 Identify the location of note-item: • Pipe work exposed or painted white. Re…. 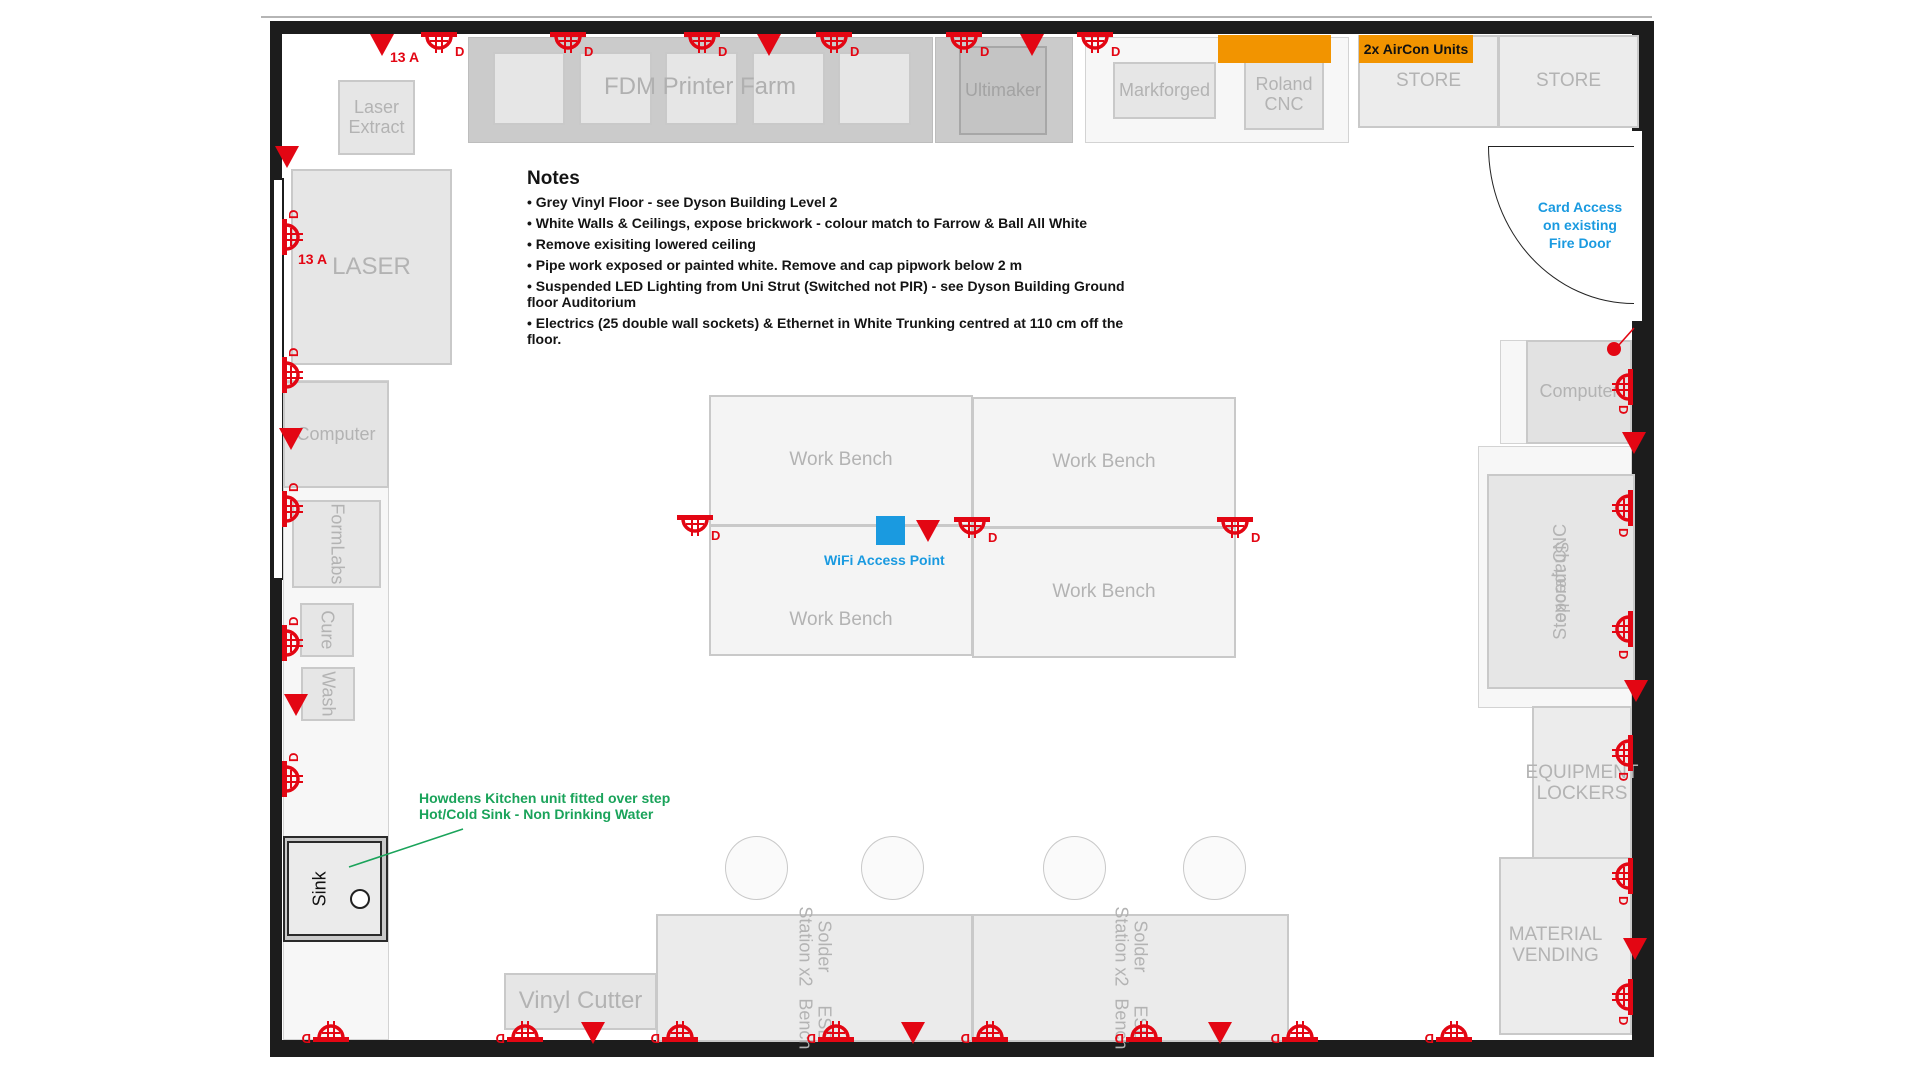
(775, 265).